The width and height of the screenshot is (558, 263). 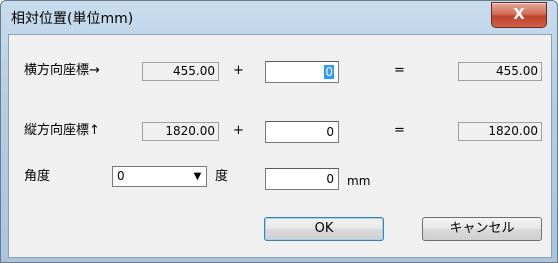 I want to click on angle-label: 角度, so click(x=37, y=176).